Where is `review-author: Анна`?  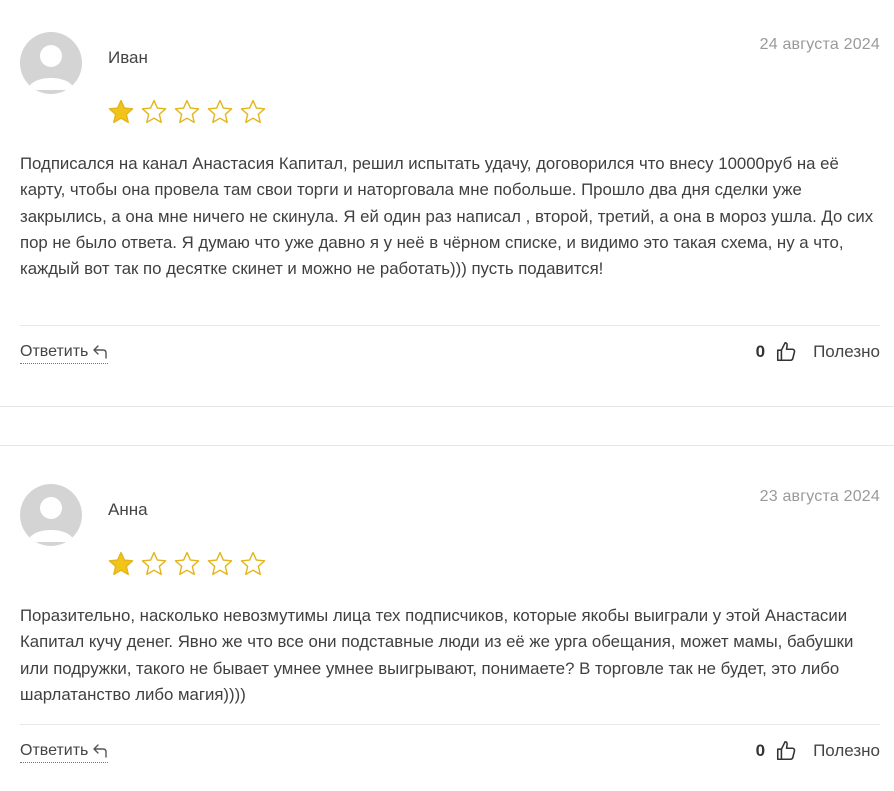
review-author: Анна is located at coordinates (128, 509).